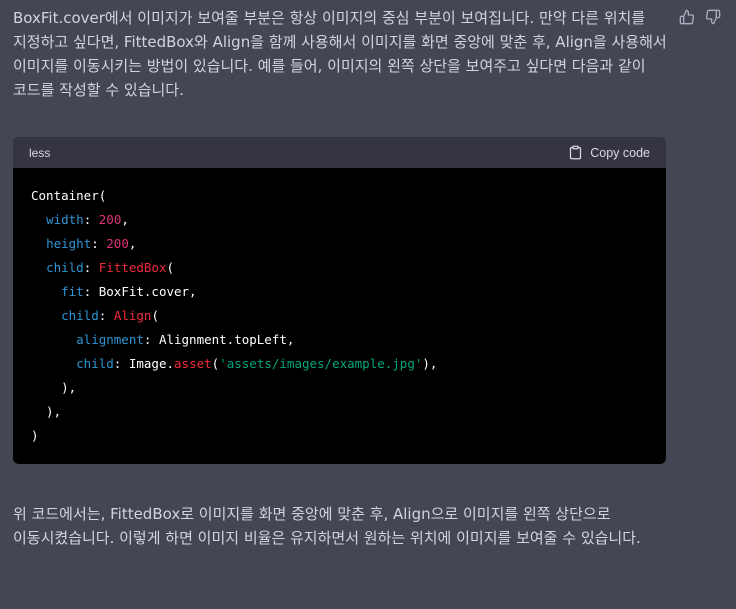 The width and height of the screenshot is (736, 609). Describe the element at coordinates (339, 244) in the screenshot. I see `code-line: height: 200,` at that location.